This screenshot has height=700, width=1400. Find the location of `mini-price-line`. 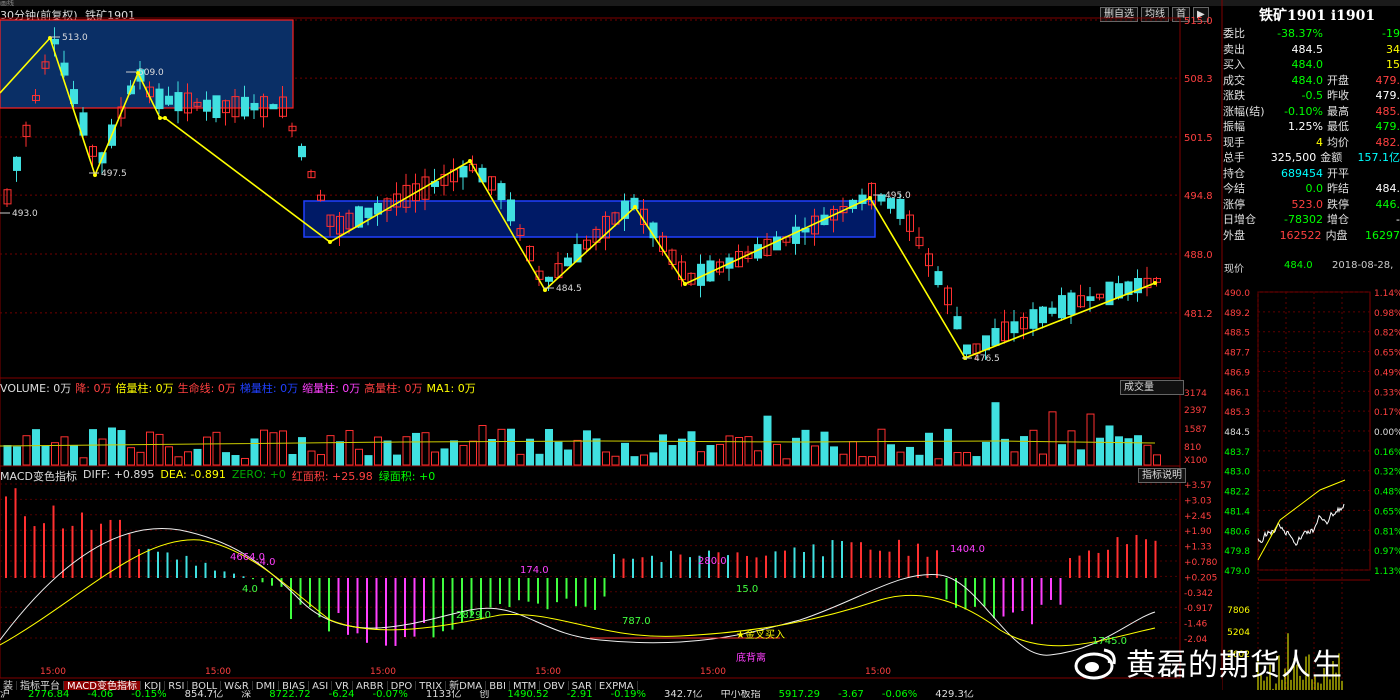

mini-price-line is located at coordinates (1301, 524).